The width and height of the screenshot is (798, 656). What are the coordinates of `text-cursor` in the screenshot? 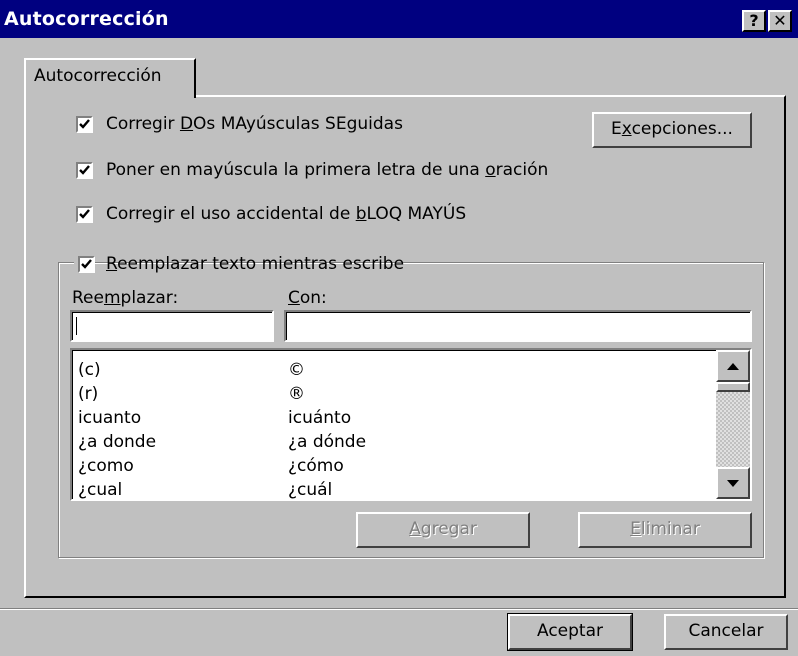 It's located at (76, 326).